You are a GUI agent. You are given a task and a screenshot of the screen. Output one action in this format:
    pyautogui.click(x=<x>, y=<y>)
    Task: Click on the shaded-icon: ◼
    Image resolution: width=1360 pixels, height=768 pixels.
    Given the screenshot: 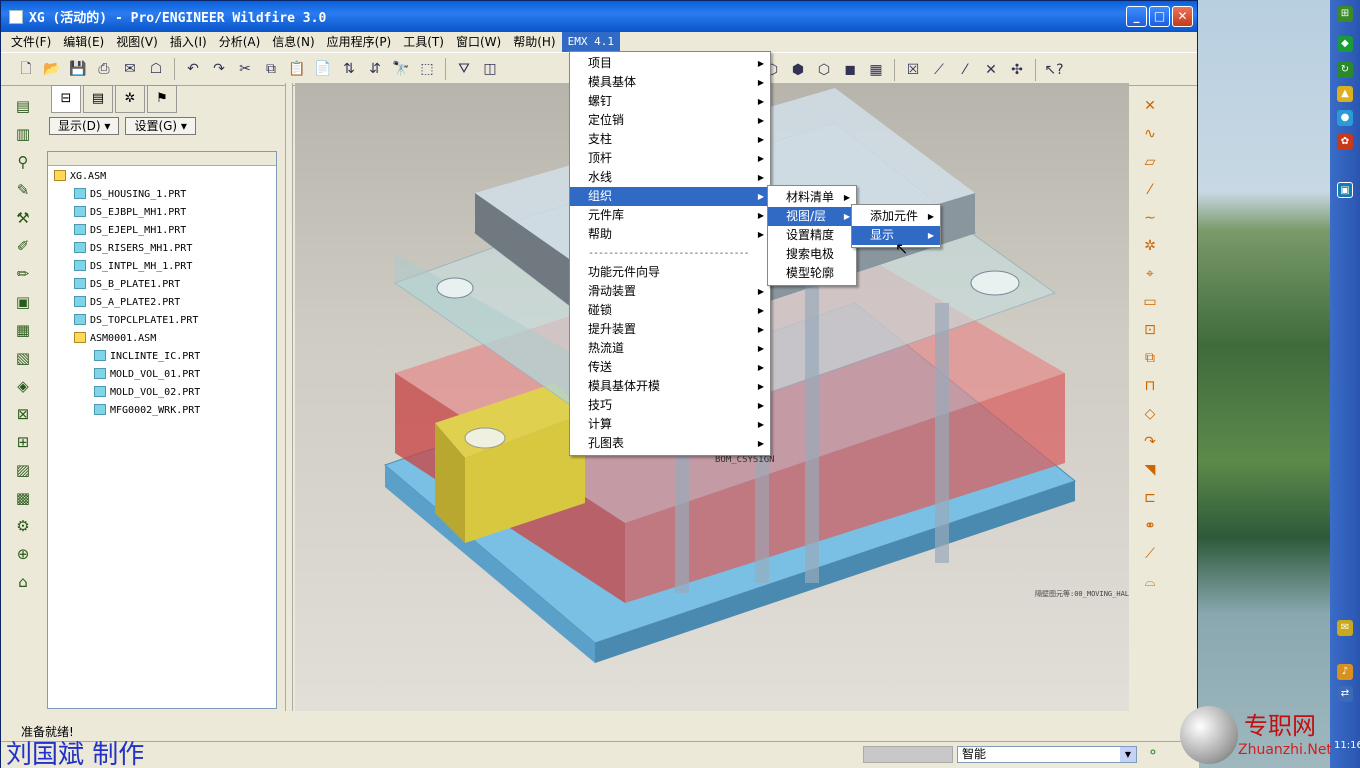 What is the action you would take?
    pyautogui.click(x=850, y=70)
    